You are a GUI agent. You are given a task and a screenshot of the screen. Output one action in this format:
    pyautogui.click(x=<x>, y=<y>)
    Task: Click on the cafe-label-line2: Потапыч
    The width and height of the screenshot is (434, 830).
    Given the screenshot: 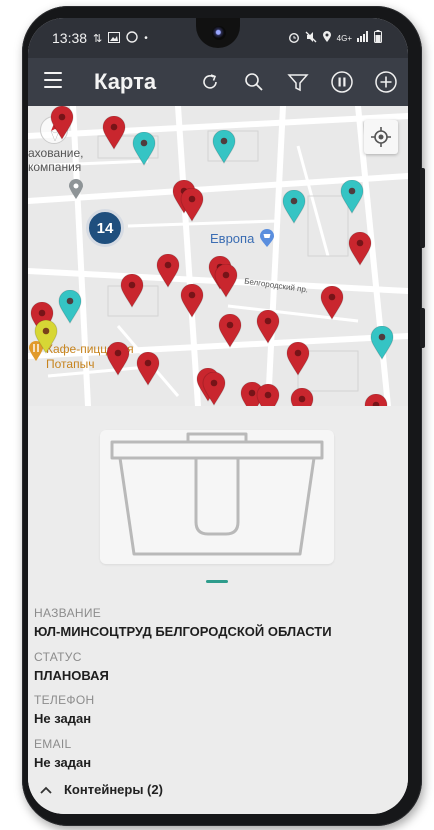 What is the action you would take?
    pyautogui.click(x=70, y=364)
    